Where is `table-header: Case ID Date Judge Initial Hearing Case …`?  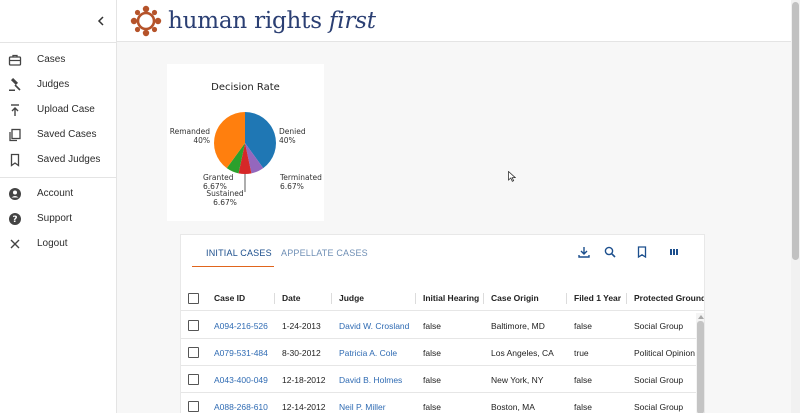
table-header: Case ID Date Judge Initial Hearing Case … is located at coordinates (442, 298).